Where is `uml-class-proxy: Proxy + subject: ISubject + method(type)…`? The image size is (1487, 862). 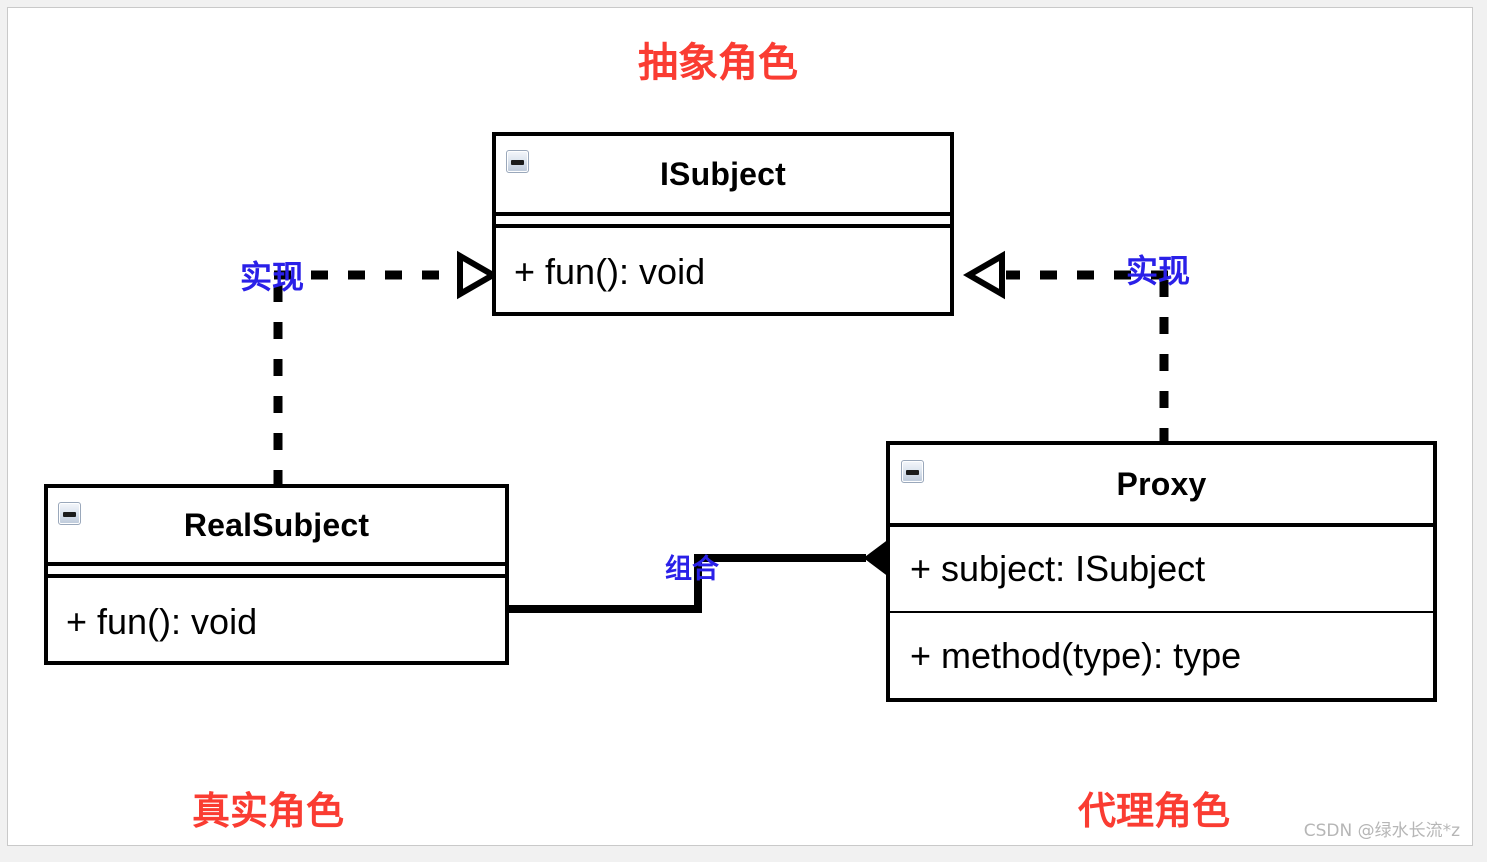 uml-class-proxy: Proxy + subject: ISubject + method(type)… is located at coordinates (1161, 571).